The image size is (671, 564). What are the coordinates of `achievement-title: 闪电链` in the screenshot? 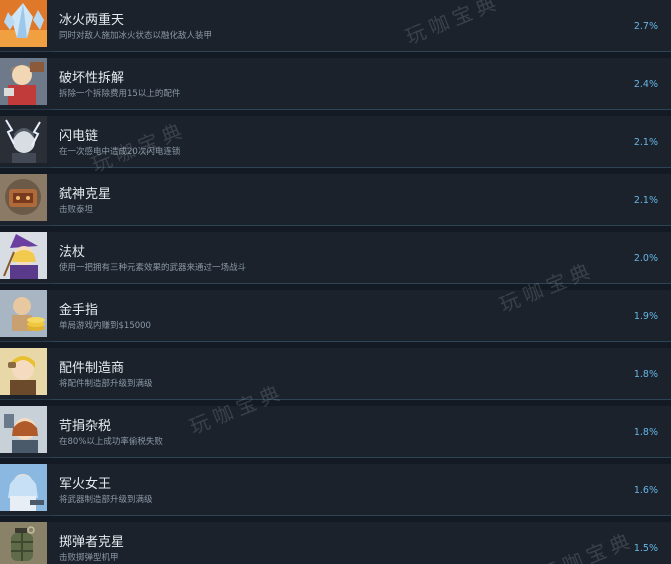 It's located at (79, 136).